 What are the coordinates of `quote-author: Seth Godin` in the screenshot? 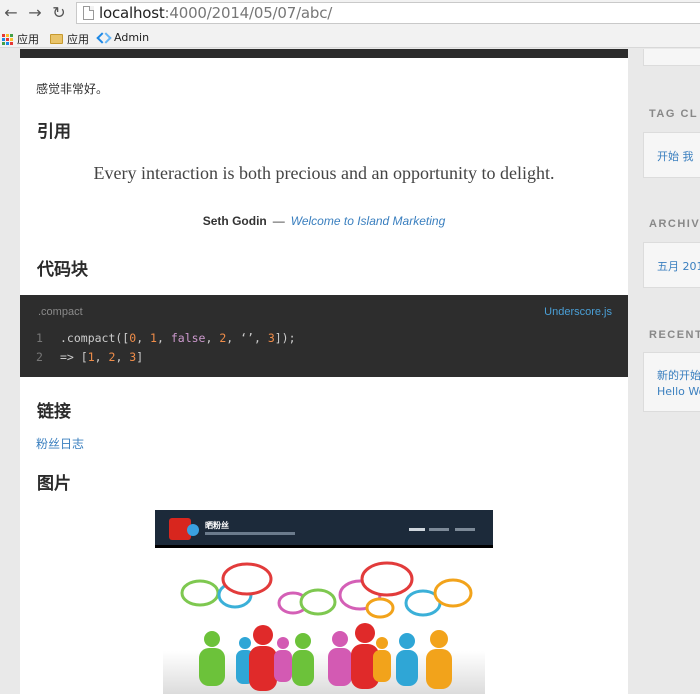 It's located at (234, 221).